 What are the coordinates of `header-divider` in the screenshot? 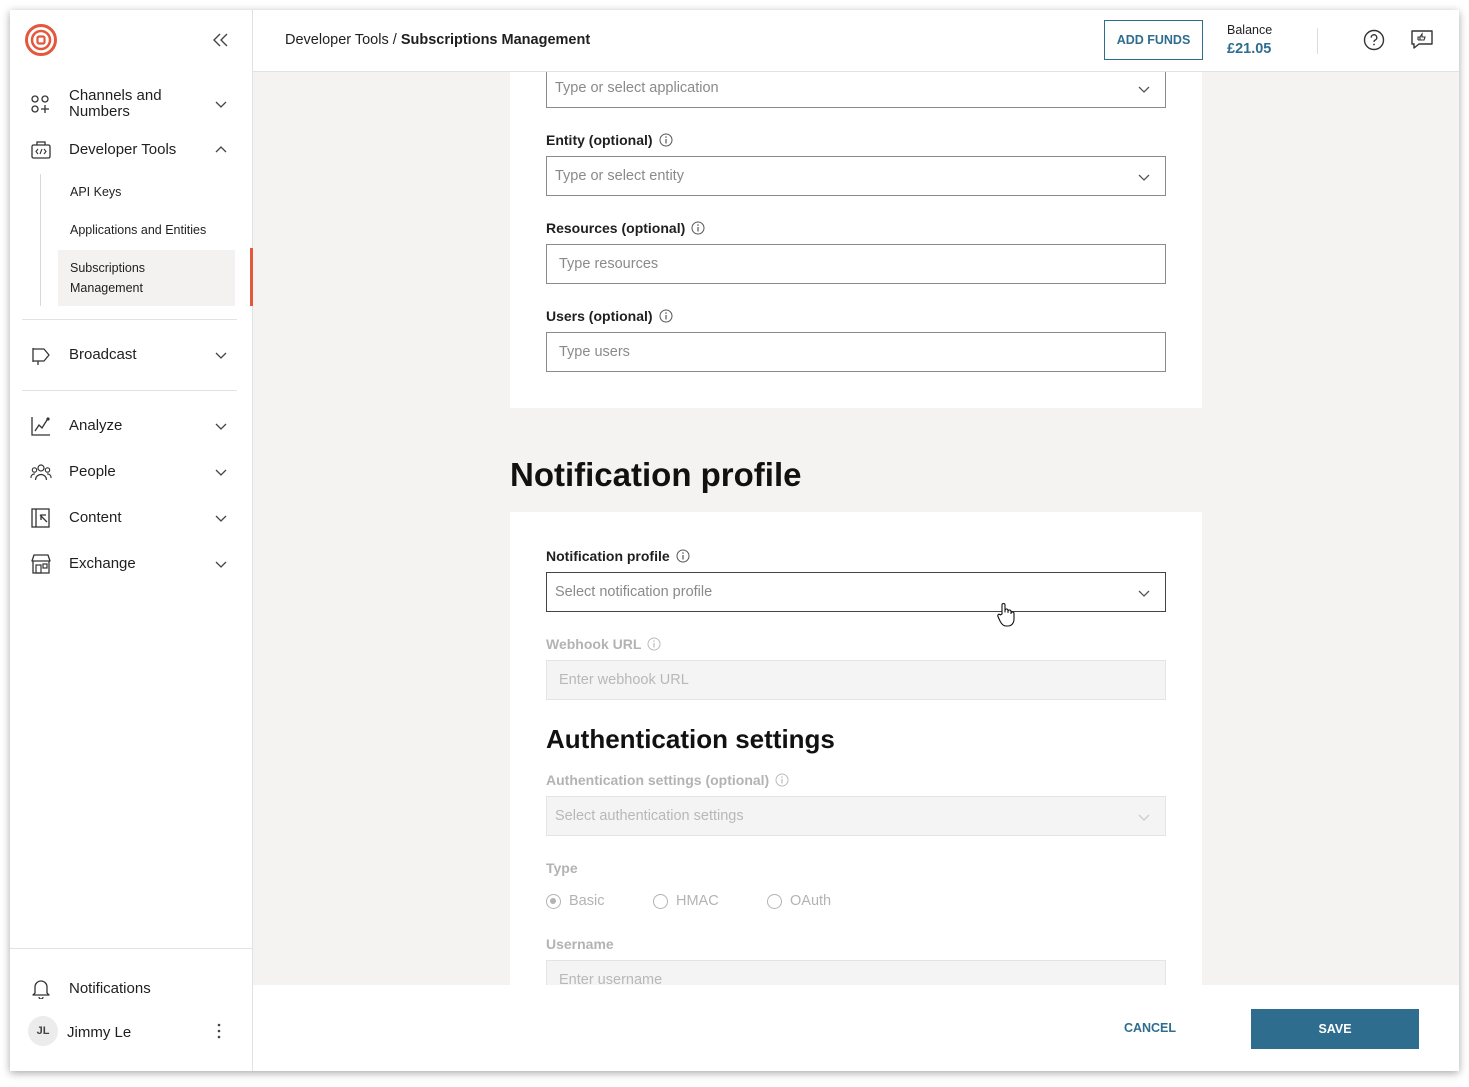 It's located at (1317, 41).